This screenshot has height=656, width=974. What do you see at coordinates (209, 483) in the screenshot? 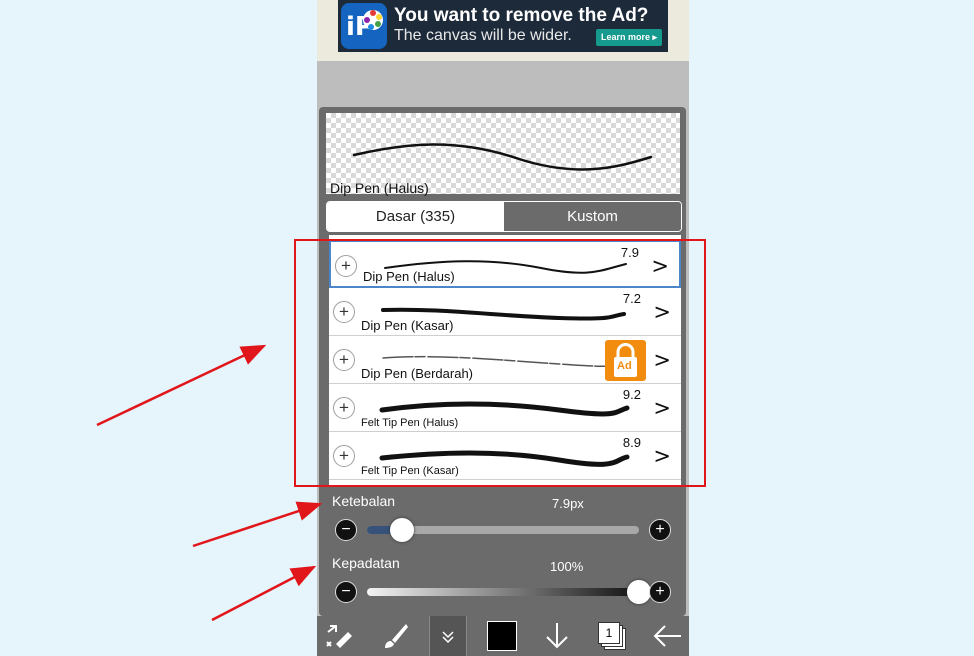
I see `annotation-arrows` at bounding box center [209, 483].